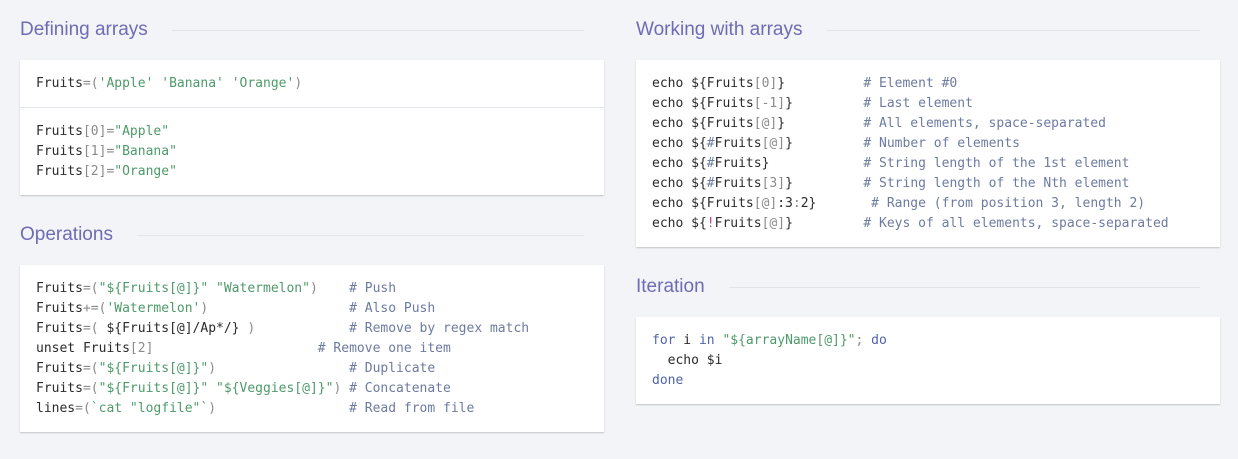  I want to click on code-token: "${arrayName[@]}", so click(789, 340).